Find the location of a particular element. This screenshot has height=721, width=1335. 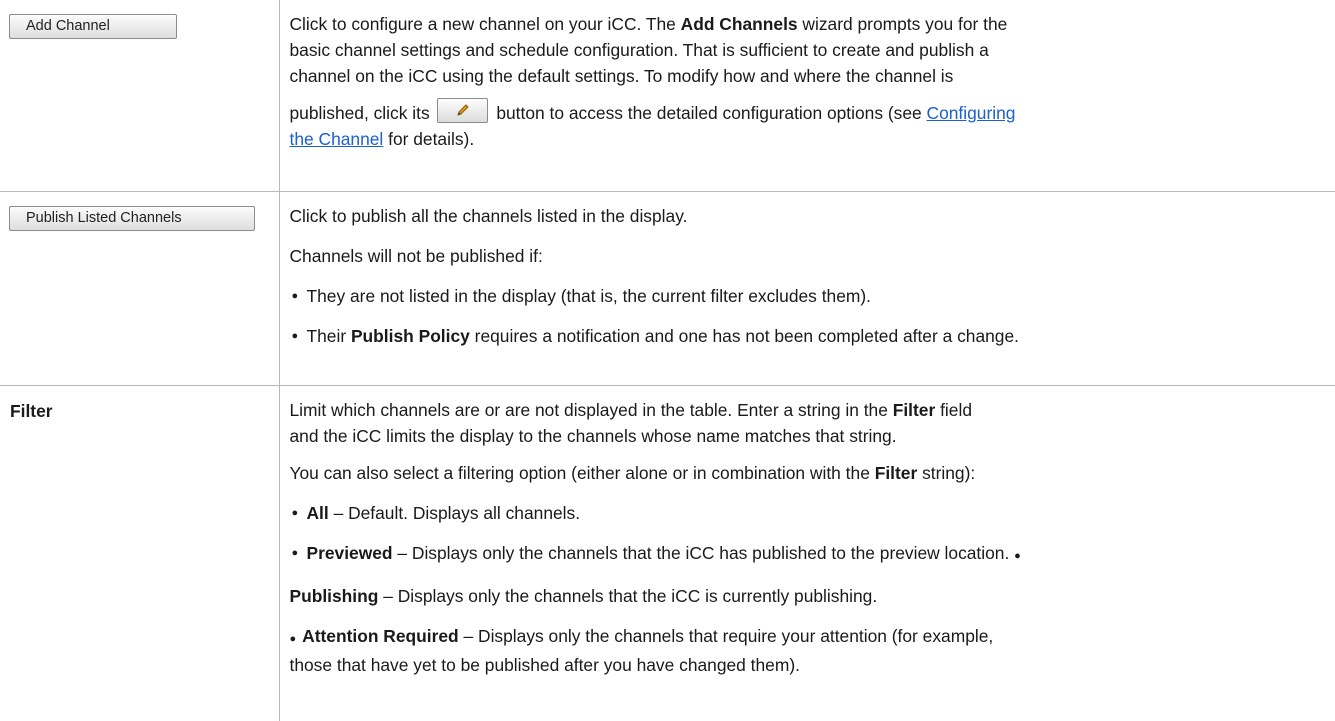

desc-text: for details). is located at coordinates (429, 139).